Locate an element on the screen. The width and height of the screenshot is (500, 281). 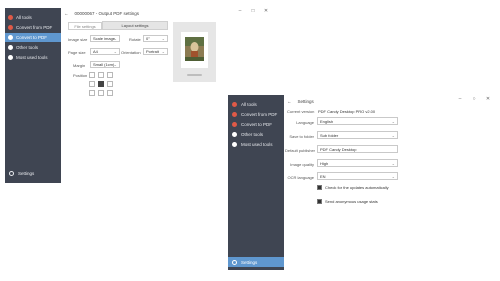
margin-value: Small (1cm) is located at coordinates (104, 64).